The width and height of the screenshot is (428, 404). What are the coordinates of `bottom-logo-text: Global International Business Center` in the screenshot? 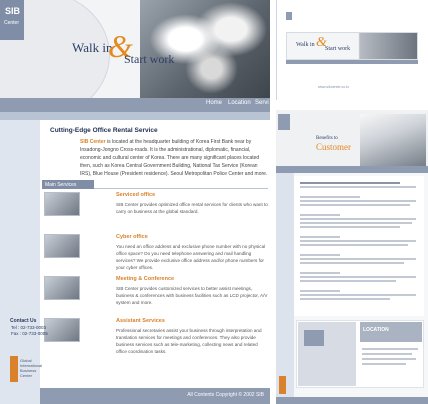 It's located at (31, 368).